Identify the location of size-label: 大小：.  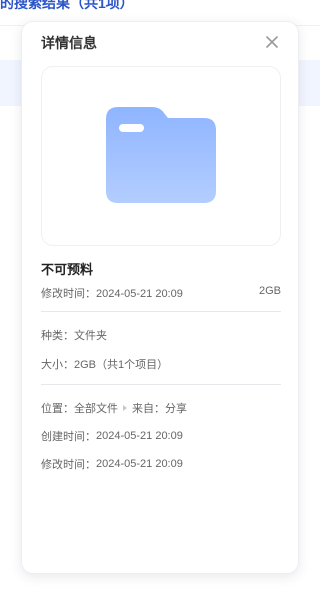
(57, 365).